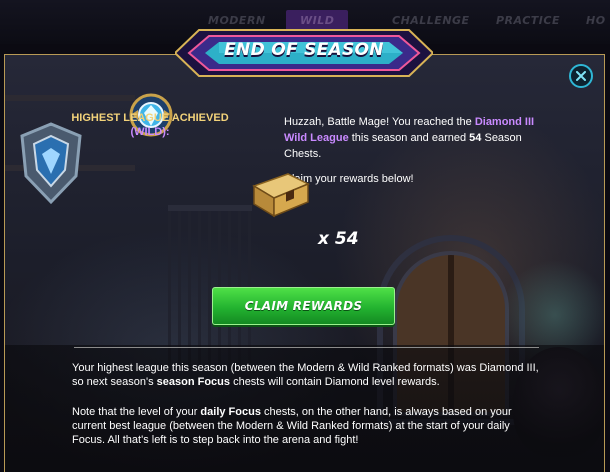  I want to click on close-button, so click(581, 76).